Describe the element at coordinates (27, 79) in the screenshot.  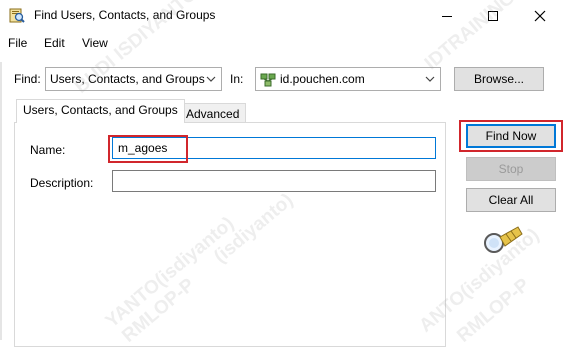
I see `find-label: Find:` at that location.